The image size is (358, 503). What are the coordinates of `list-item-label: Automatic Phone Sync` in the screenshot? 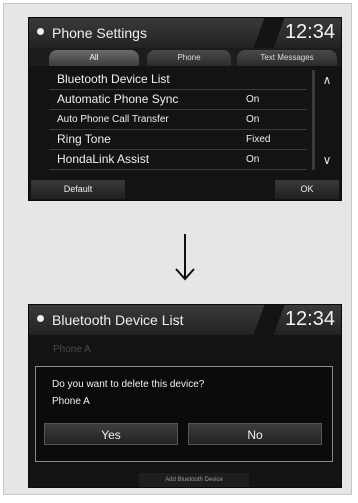 It's located at (118, 99).